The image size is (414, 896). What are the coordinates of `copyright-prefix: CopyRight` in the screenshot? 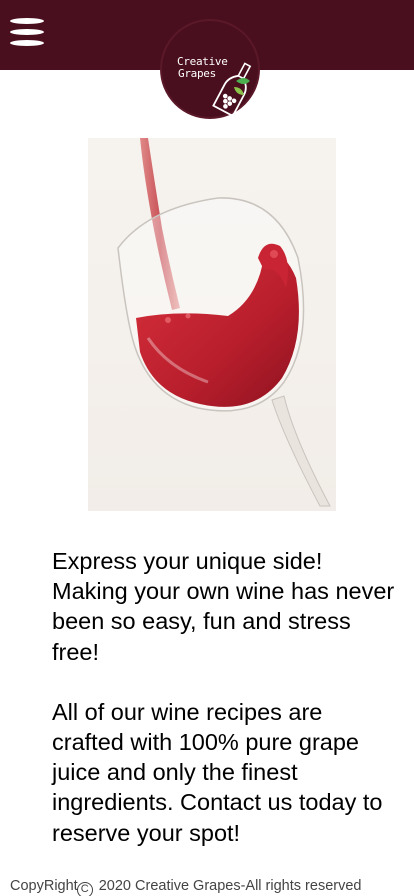 It's located at (44, 886).